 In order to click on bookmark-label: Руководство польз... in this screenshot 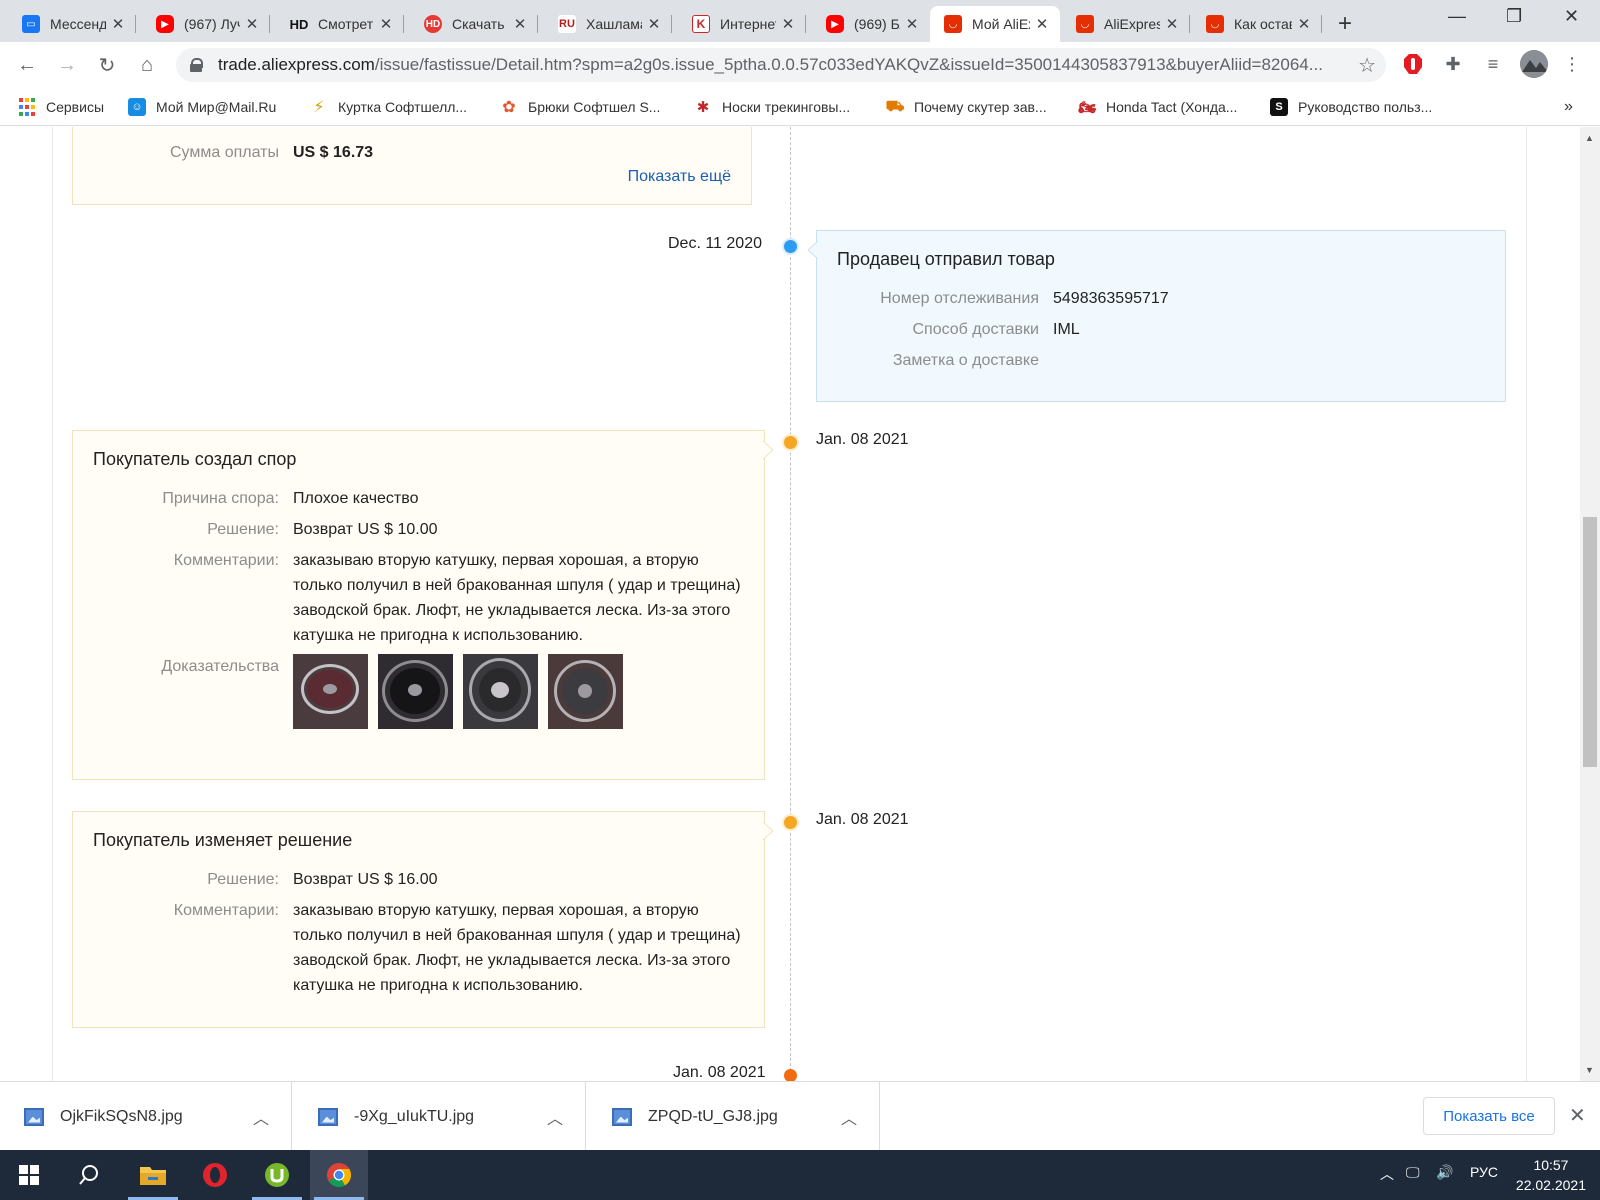, I will do `click(1365, 107)`.